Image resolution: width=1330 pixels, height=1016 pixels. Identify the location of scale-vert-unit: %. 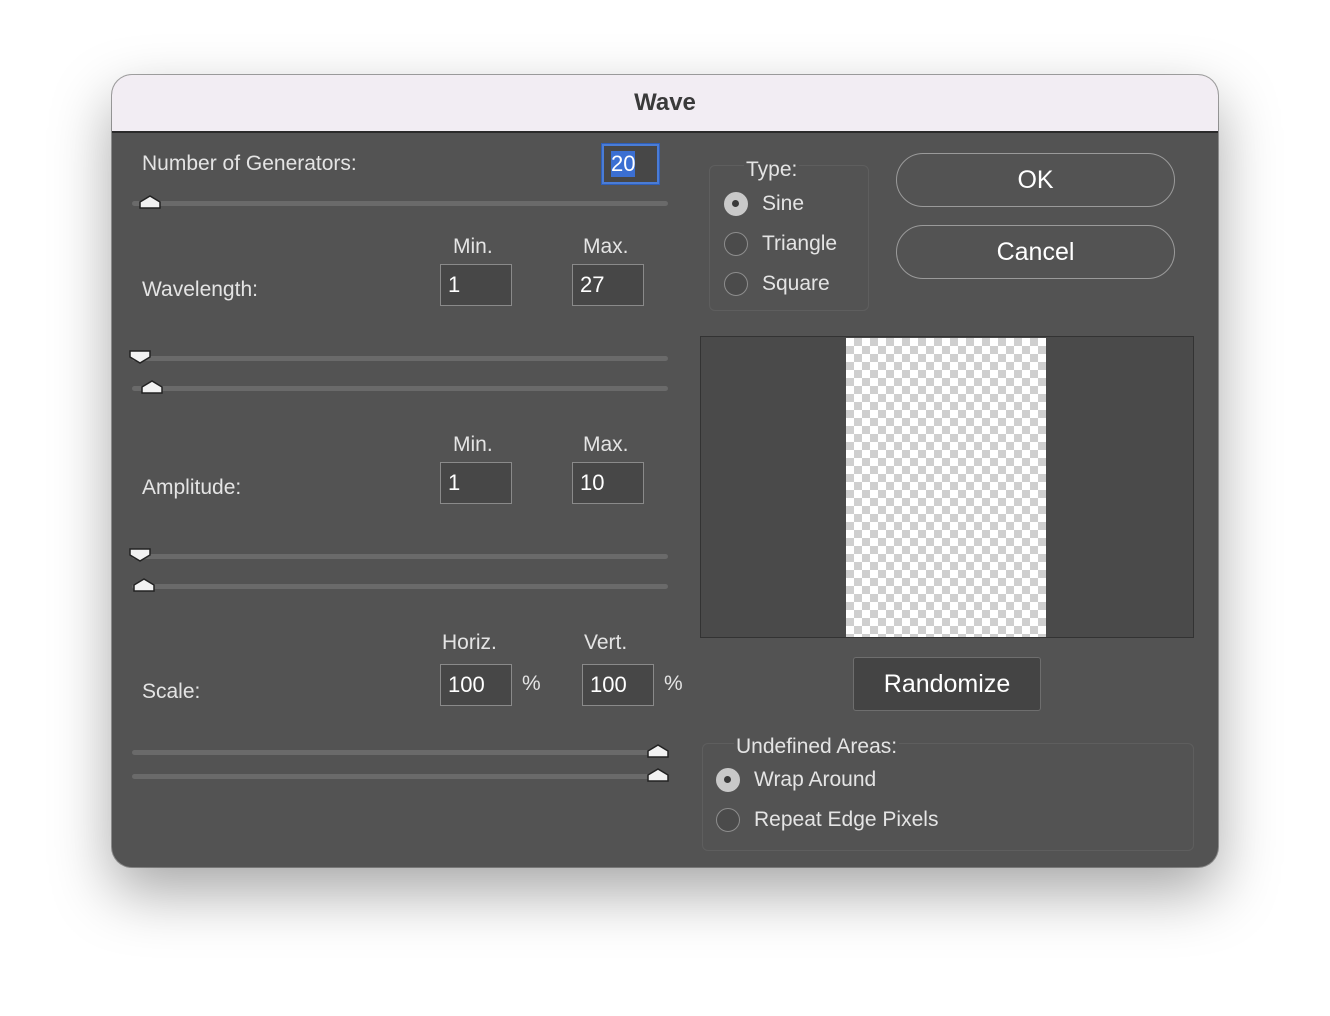
(673, 683).